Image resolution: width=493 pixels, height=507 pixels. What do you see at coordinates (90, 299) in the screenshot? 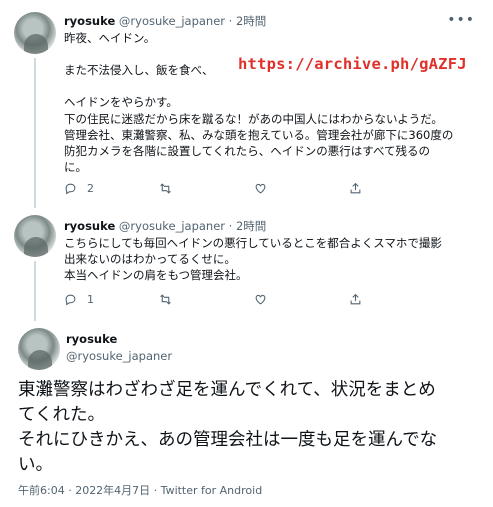
I see `reply-count: 1` at bounding box center [90, 299].